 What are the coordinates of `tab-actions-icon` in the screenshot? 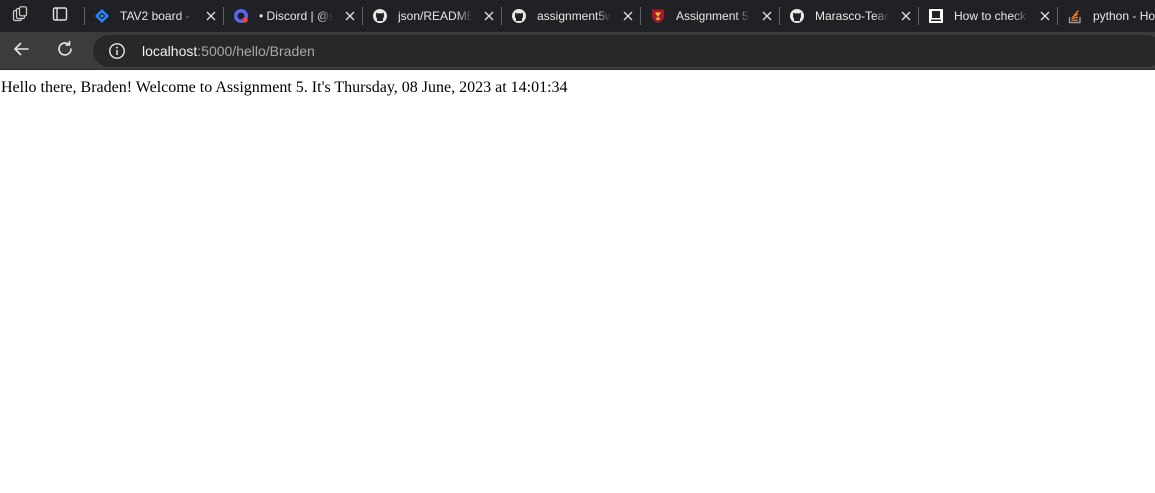 It's located at (60, 16).